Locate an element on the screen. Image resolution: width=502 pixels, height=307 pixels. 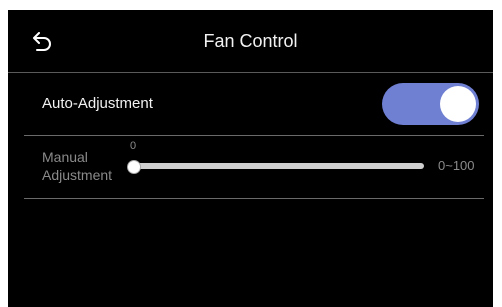
slider-range-label: 0~100 is located at coordinates (456, 165).